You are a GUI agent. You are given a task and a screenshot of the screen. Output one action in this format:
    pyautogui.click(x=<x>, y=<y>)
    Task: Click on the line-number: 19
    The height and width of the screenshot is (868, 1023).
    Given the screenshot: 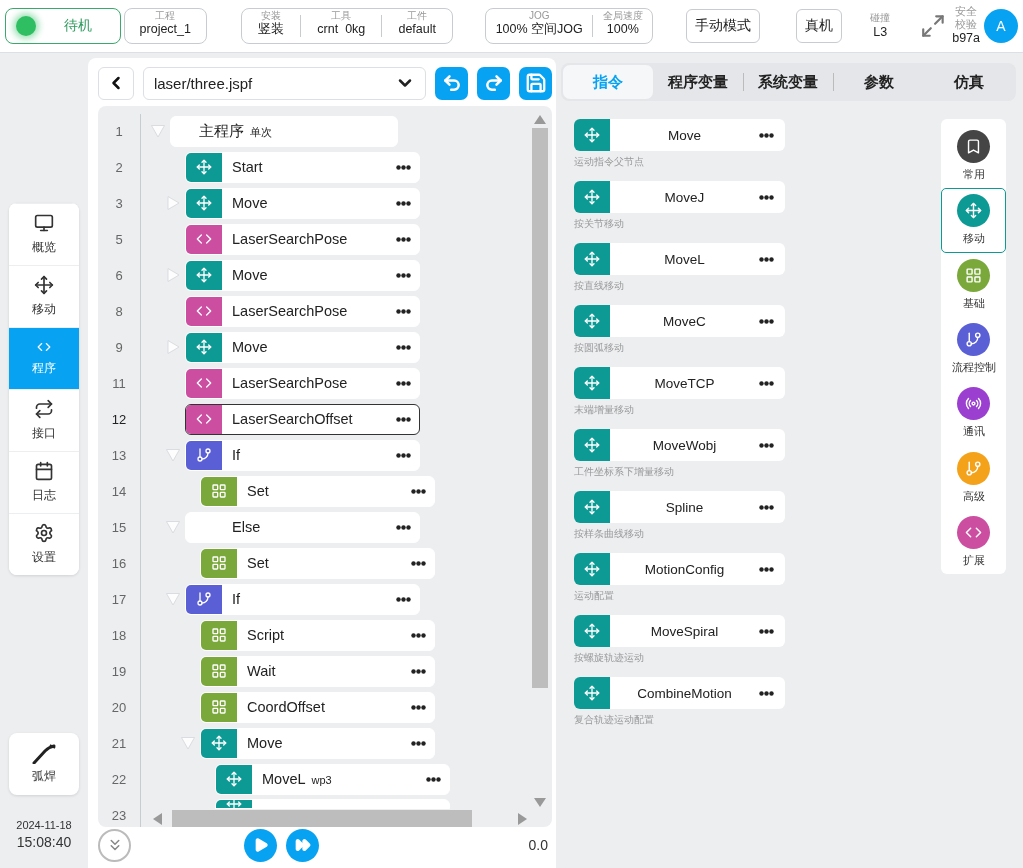 What is the action you would take?
    pyautogui.click(x=119, y=671)
    